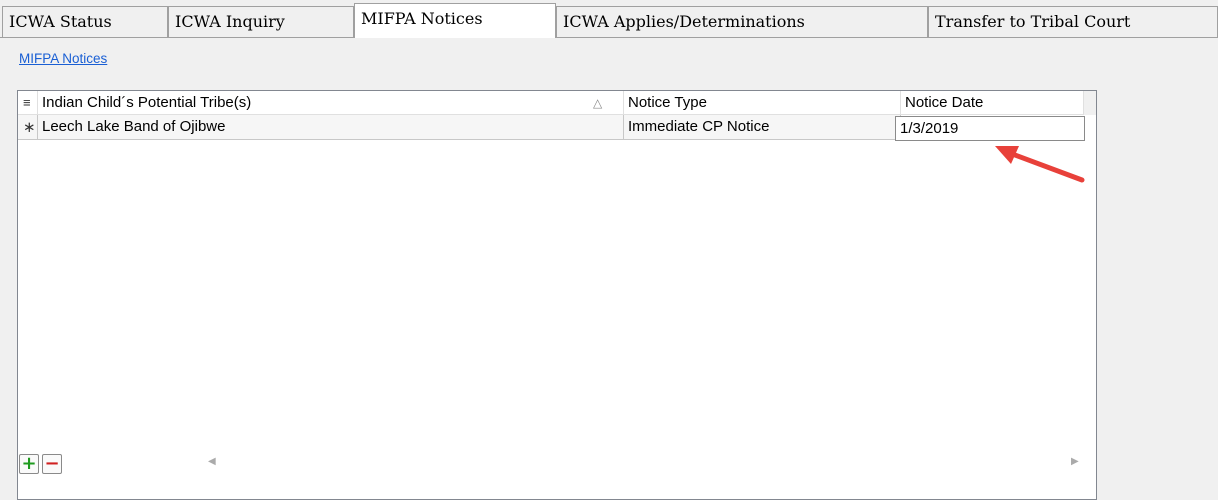 Image resolution: width=1218 pixels, height=500 pixels. What do you see at coordinates (1090, 103) in the screenshot?
I see `header-filler` at bounding box center [1090, 103].